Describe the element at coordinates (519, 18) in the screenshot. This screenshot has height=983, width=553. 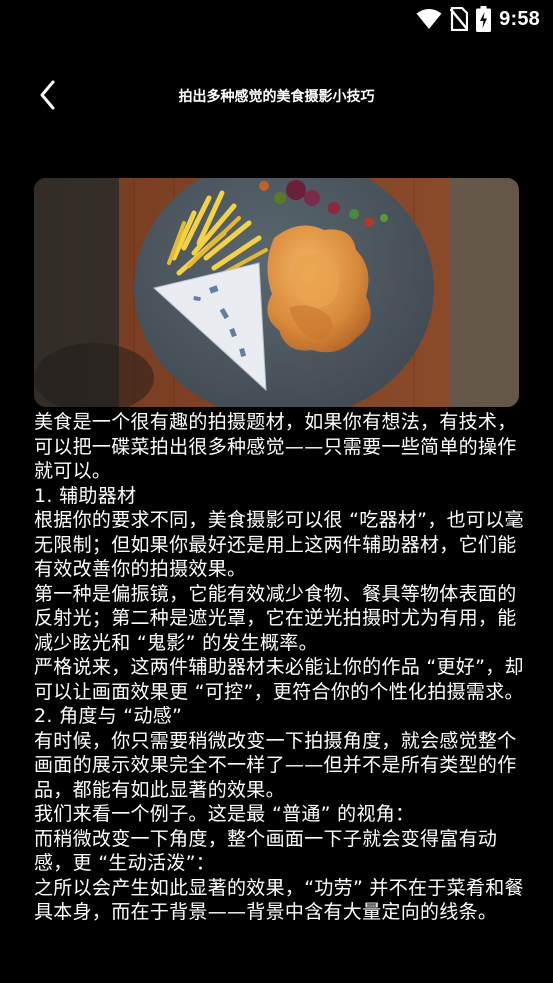
I see `status-time: 9:58` at that location.